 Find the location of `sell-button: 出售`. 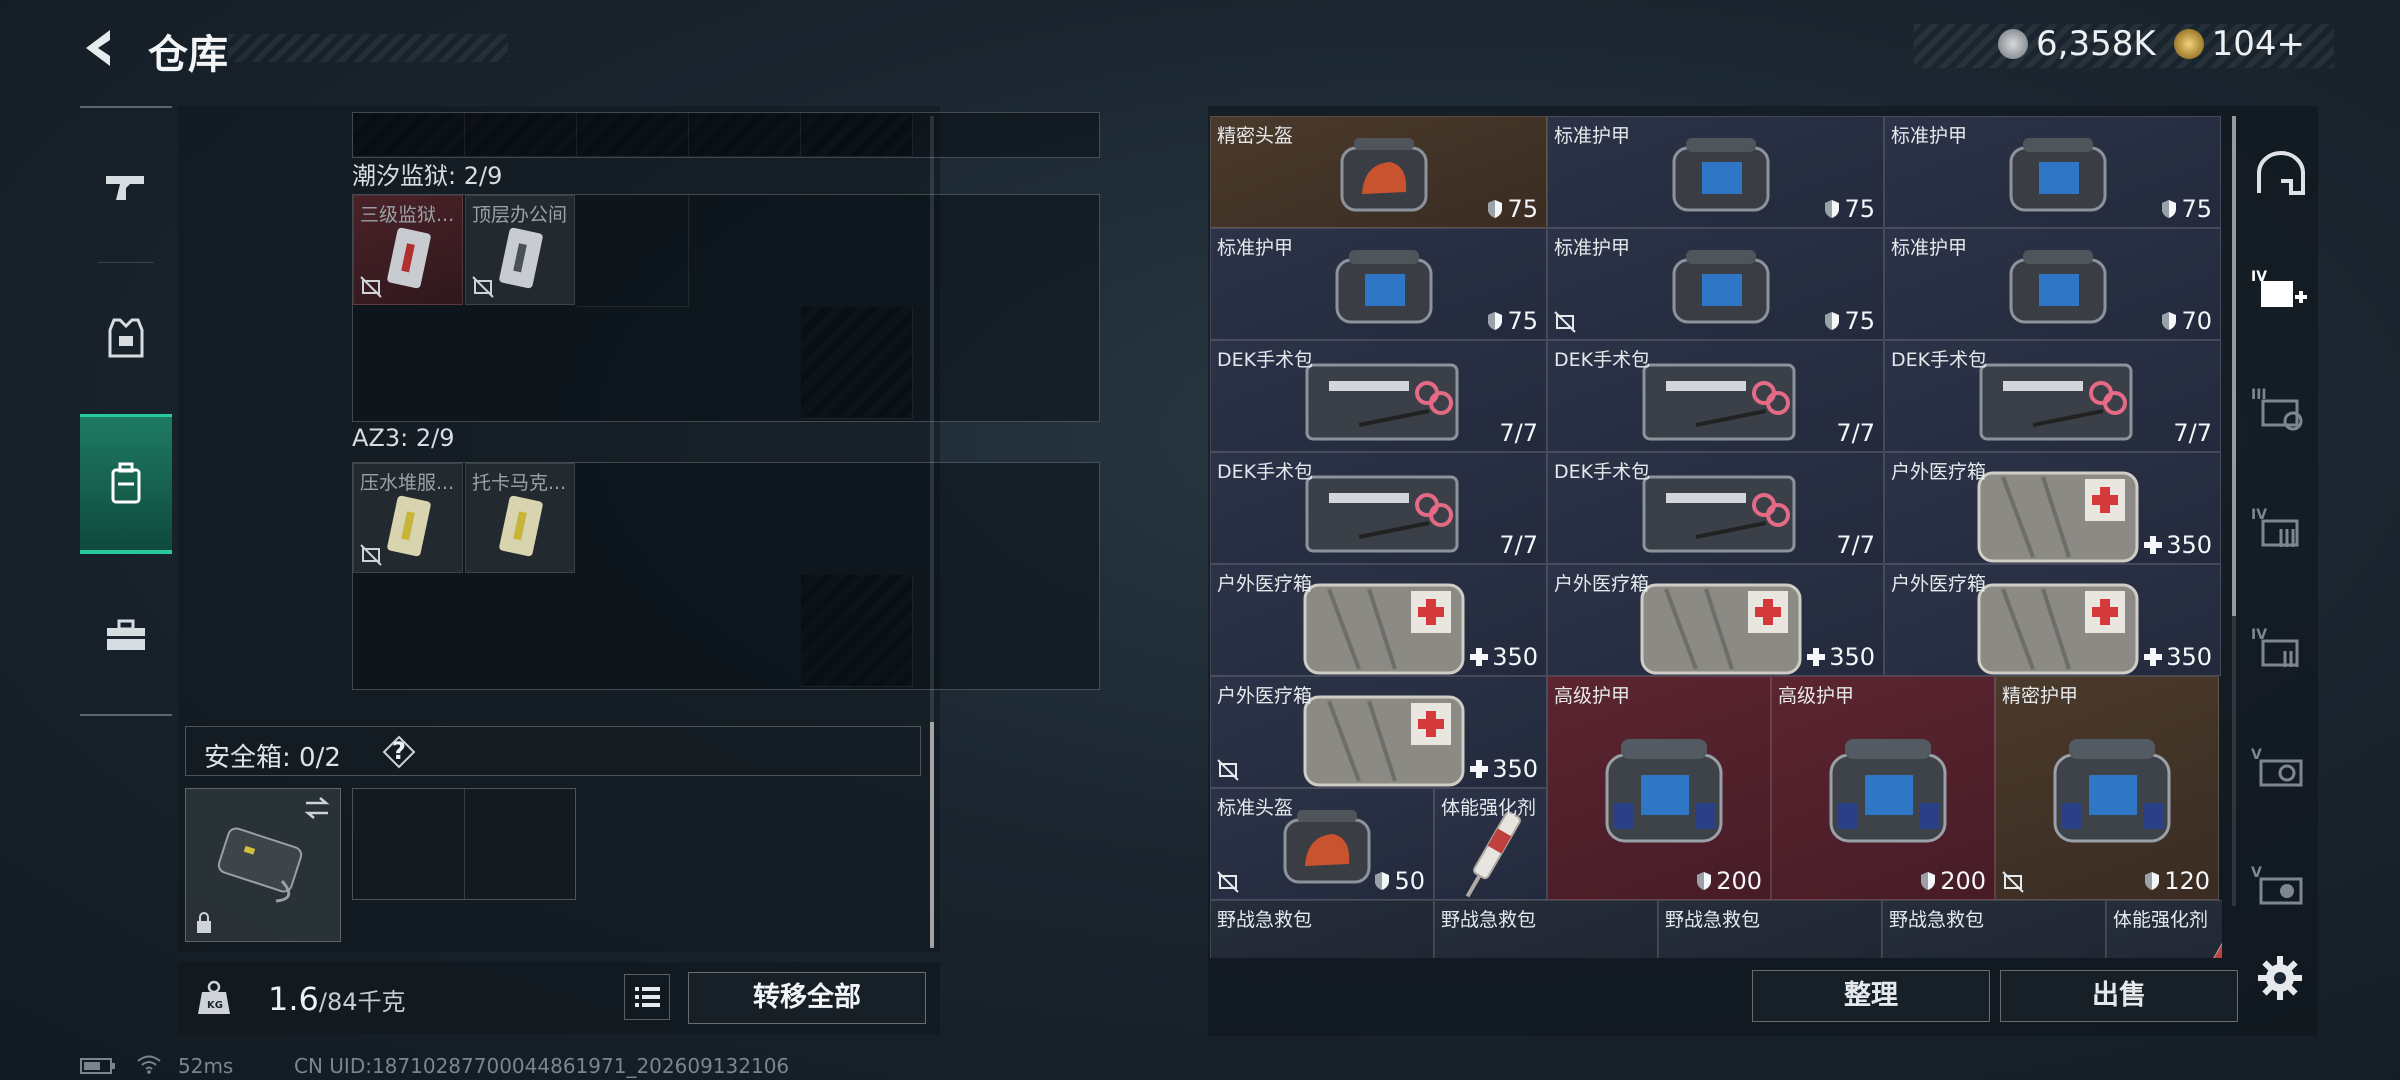

sell-button: 出售 is located at coordinates (2119, 996).